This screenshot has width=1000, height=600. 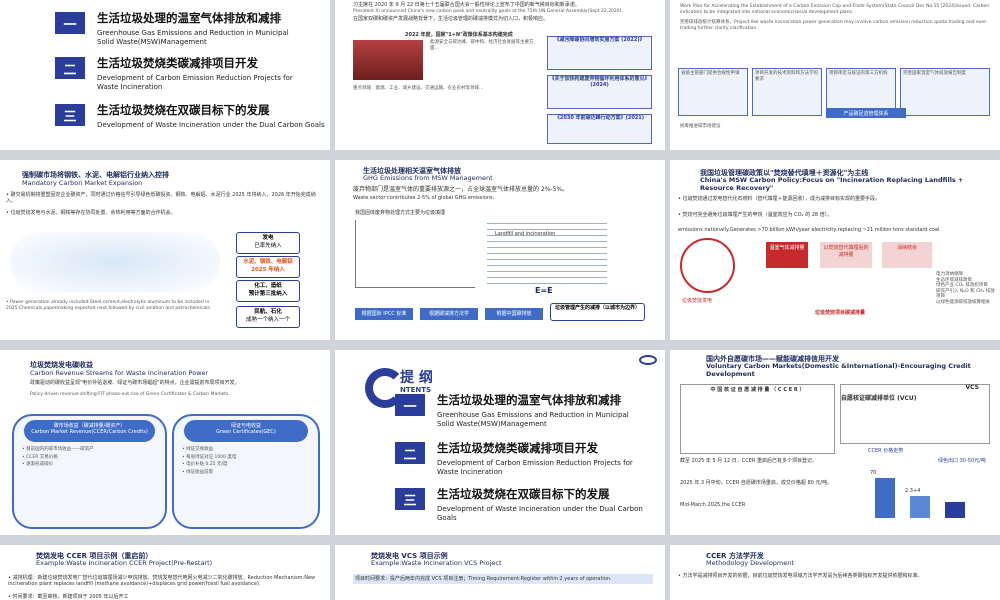 What do you see at coordinates (268, 246) in the screenshot?
I see `stage-power-sub: 已率先纳入` at bounding box center [268, 246].